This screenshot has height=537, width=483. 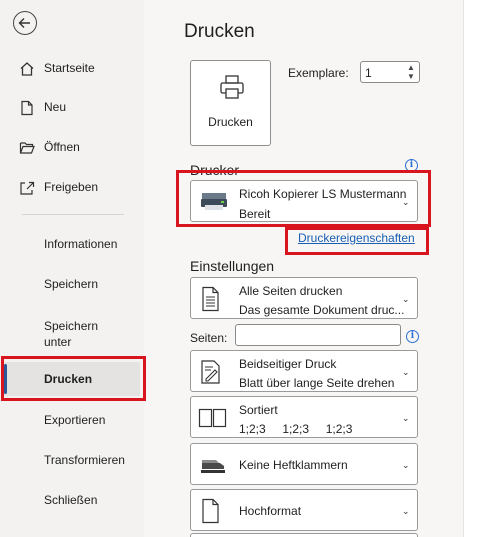 I want to click on staple-value: Keine Heftklammern, so click(x=293, y=465).